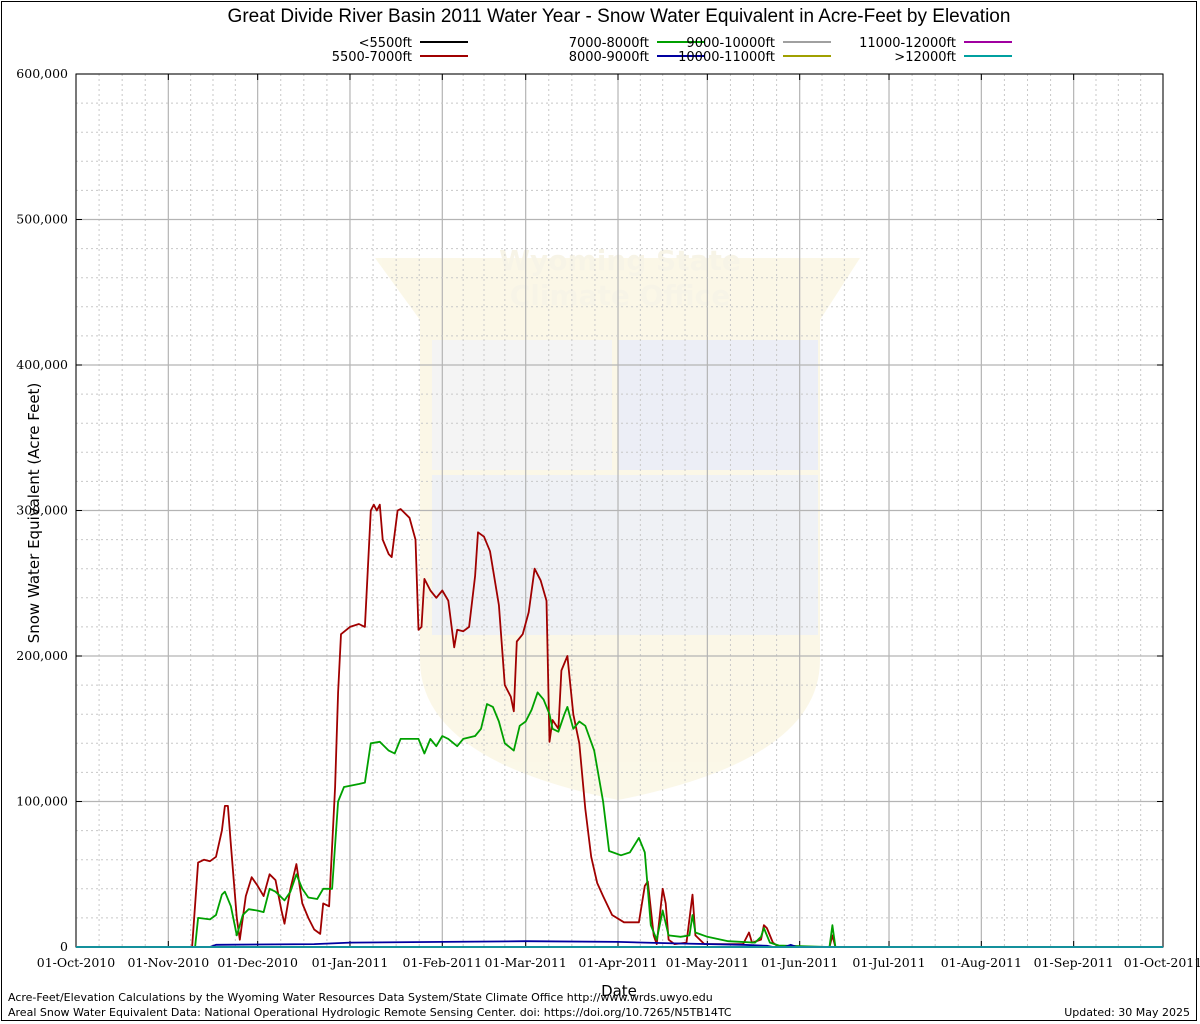  What do you see at coordinates (609, 43) in the screenshot?
I see `legend-label-7000-8000ft: 7000-8000ft` at bounding box center [609, 43].